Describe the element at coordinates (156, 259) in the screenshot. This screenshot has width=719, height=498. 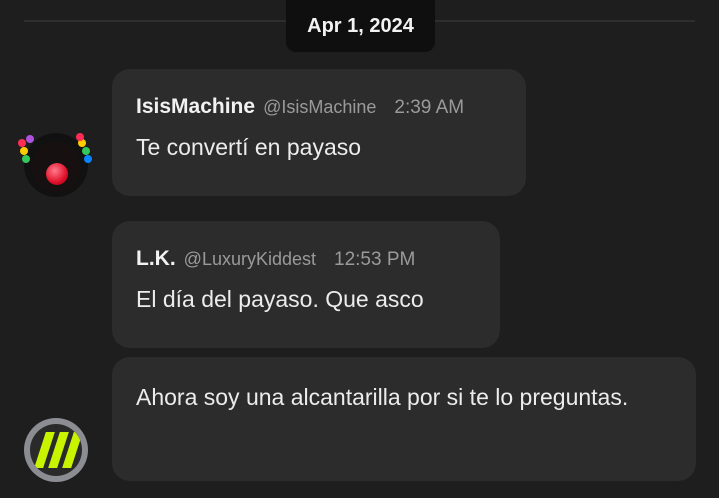
I see `author-name: L.K.` at that location.